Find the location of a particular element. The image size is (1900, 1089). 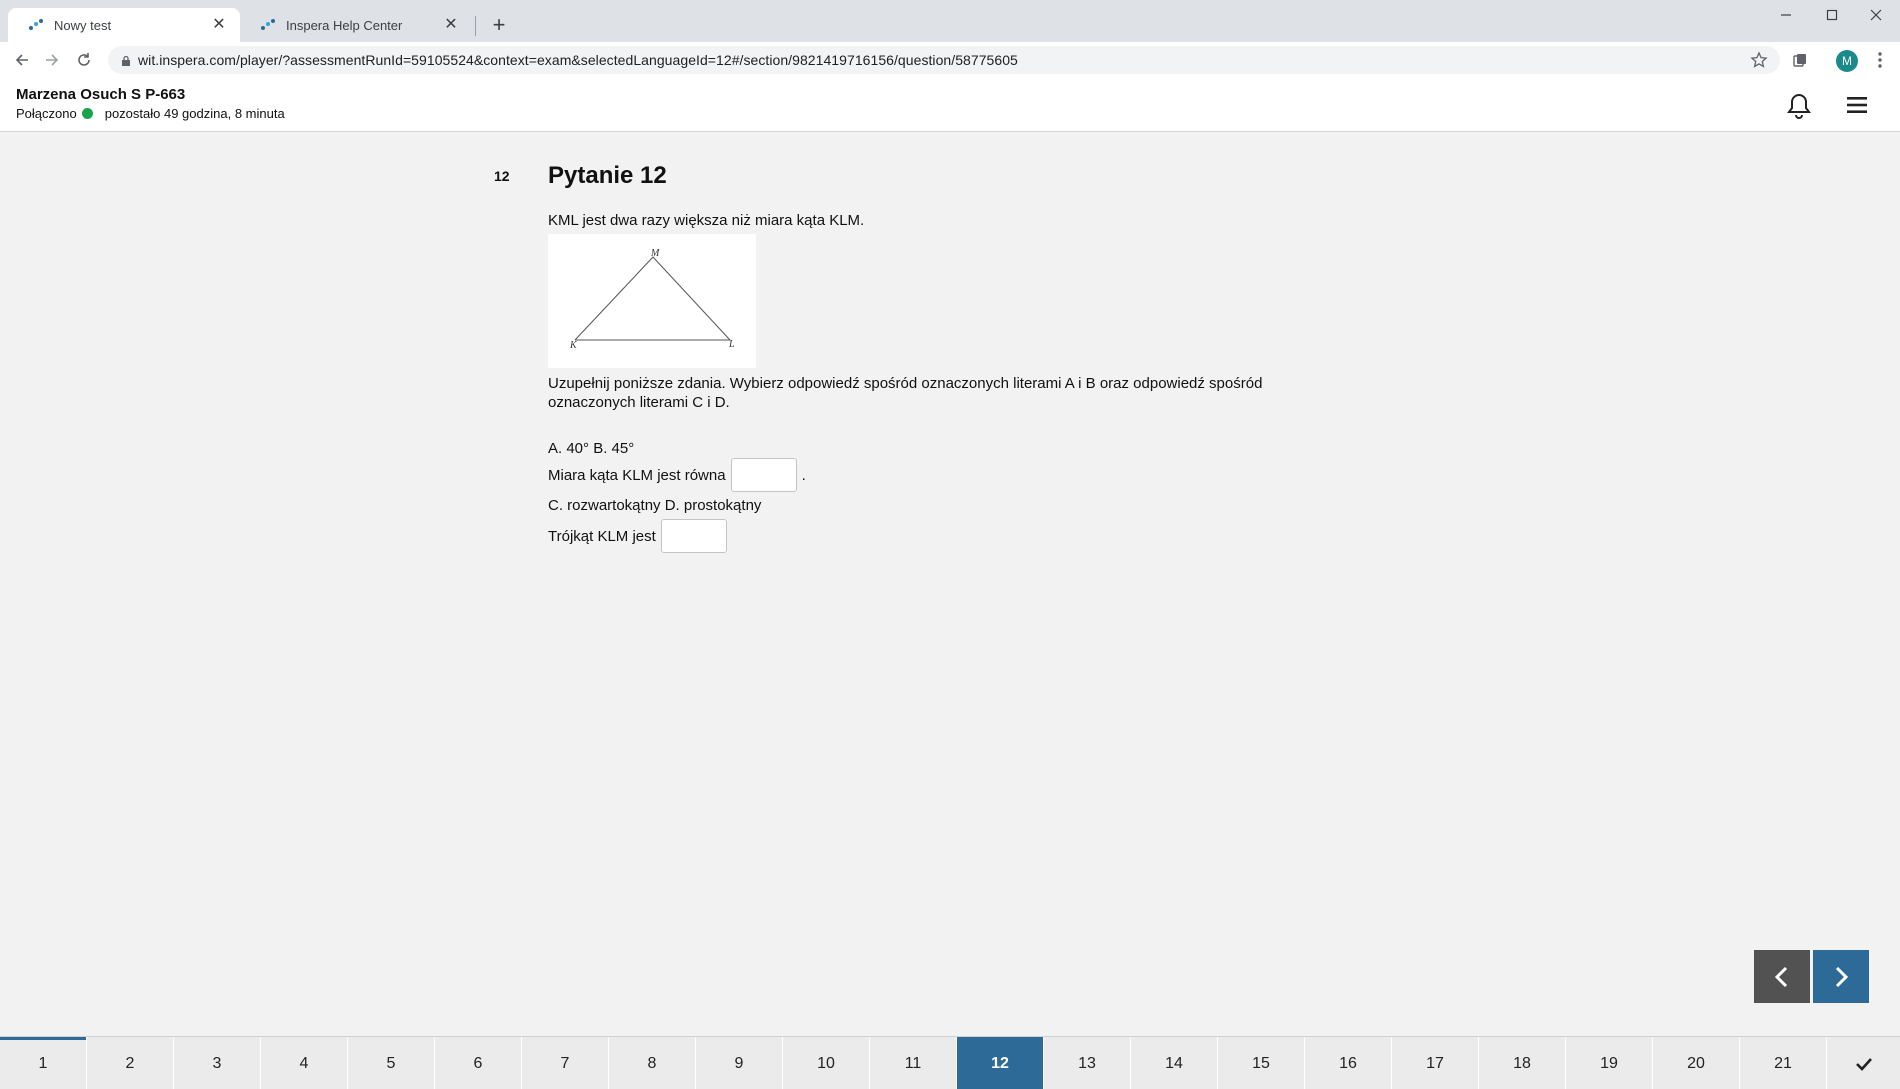

connected-status-dot is located at coordinates (87, 113).